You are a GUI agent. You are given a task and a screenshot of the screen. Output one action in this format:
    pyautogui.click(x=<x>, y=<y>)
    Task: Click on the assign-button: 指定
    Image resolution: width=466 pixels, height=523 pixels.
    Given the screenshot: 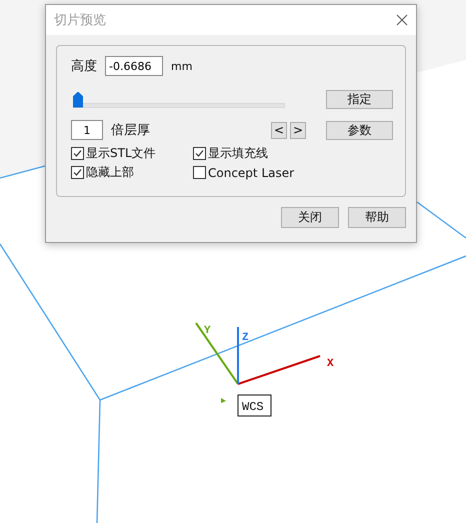 What is the action you would take?
    pyautogui.click(x=359, y=99)
    